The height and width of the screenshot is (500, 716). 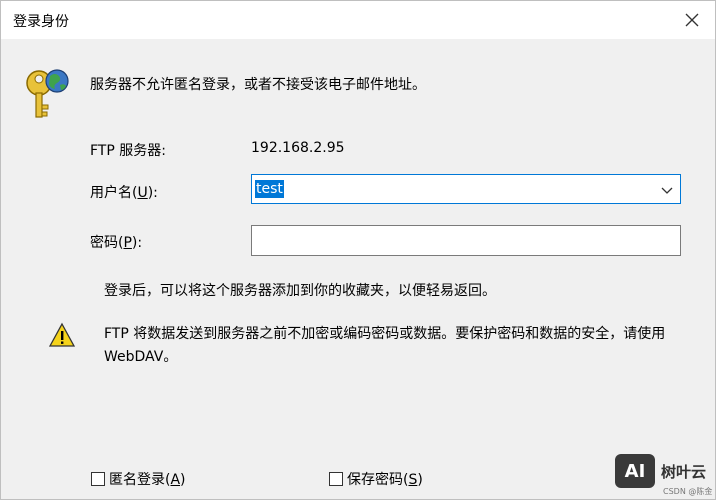 What do you see at coordinates (258, 85) in the screenshot?
I see `message-text: 服务器不允许匿名登录，或者不接受该电子邮件地址。` at bounding box center [258, 85].